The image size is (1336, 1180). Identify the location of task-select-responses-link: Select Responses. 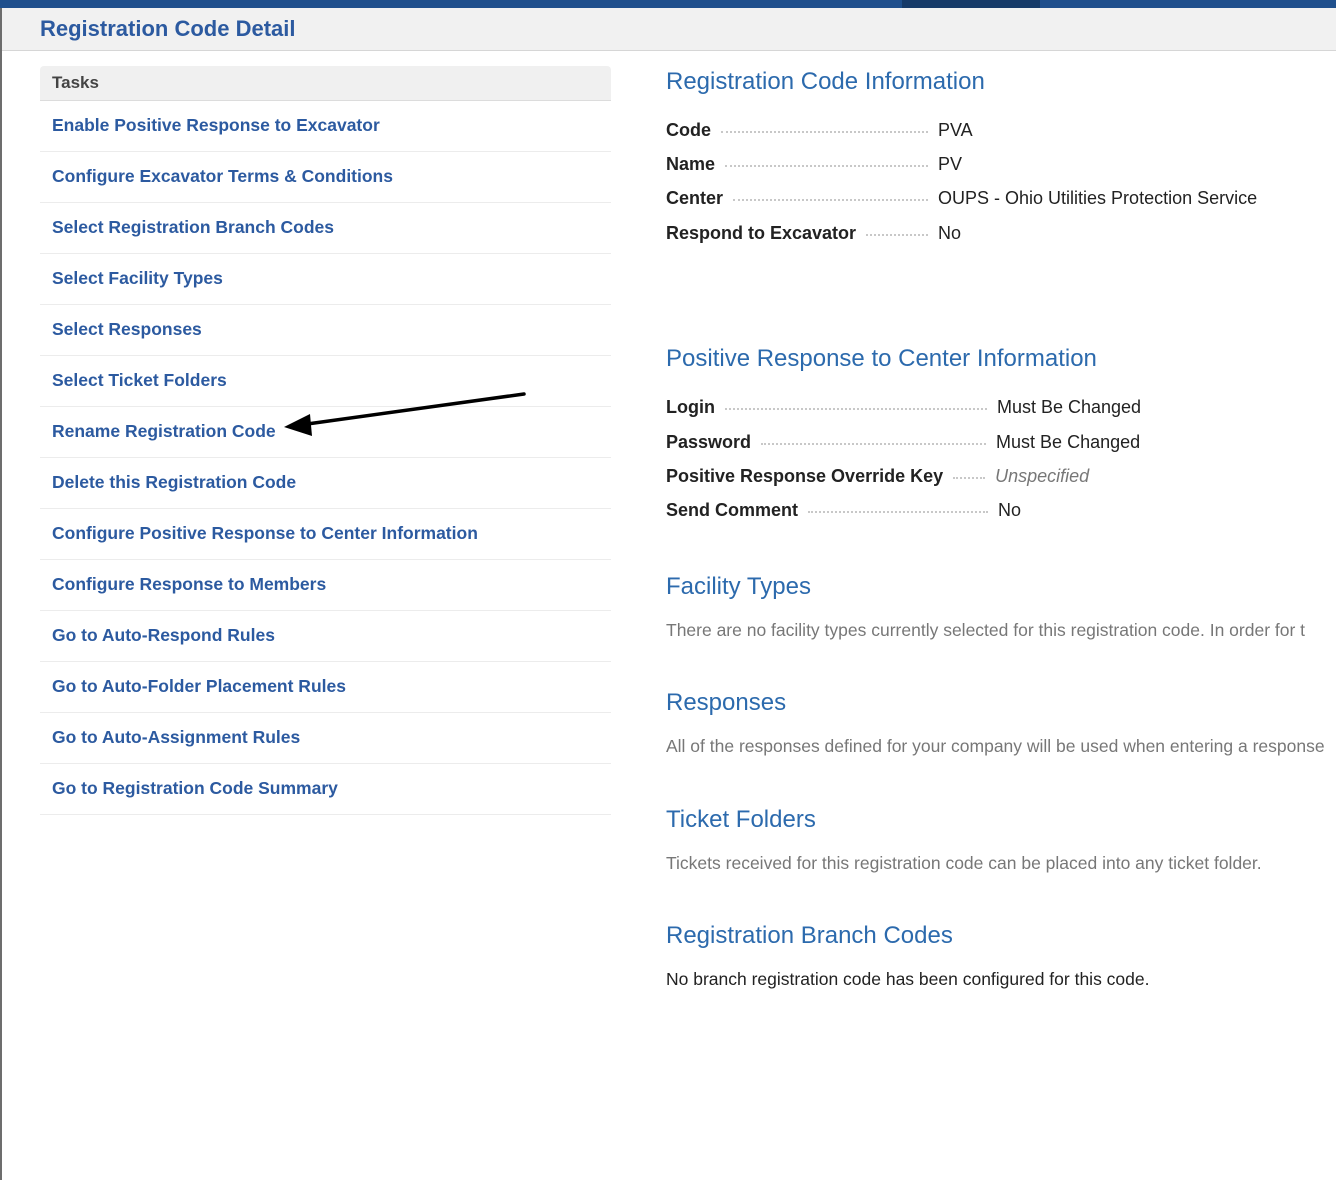
(325, 330).